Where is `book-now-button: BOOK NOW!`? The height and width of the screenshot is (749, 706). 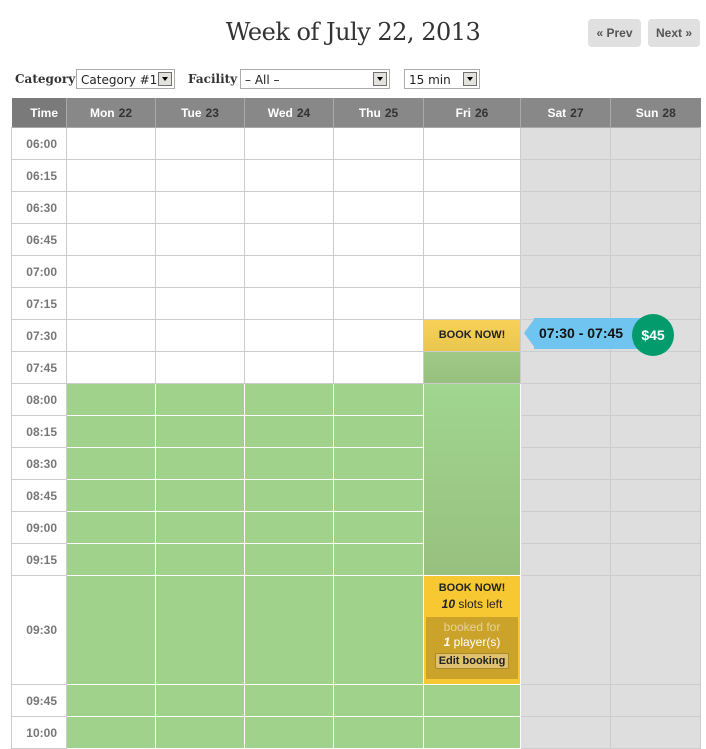
book-now-button: BOOK NOW! is located at coordinates (472, 335).